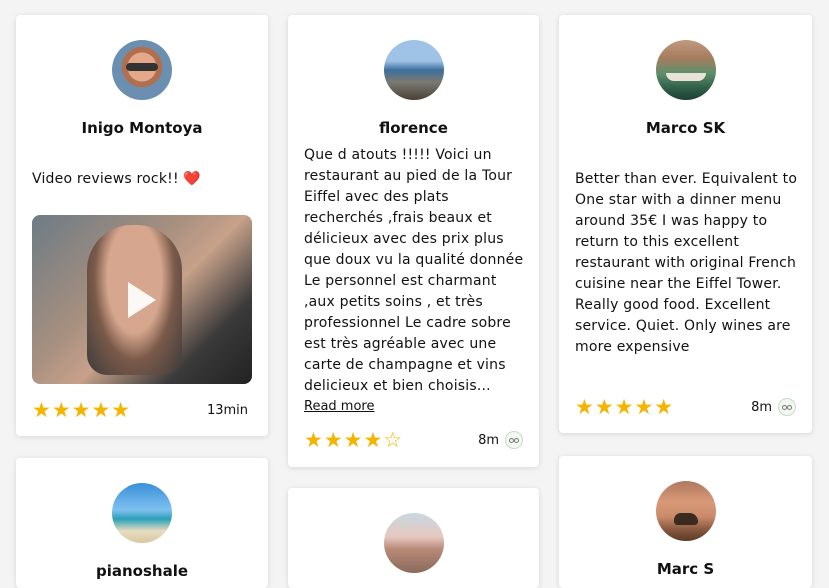  I want to click on review-card: pianoshale, so click(142, 523).